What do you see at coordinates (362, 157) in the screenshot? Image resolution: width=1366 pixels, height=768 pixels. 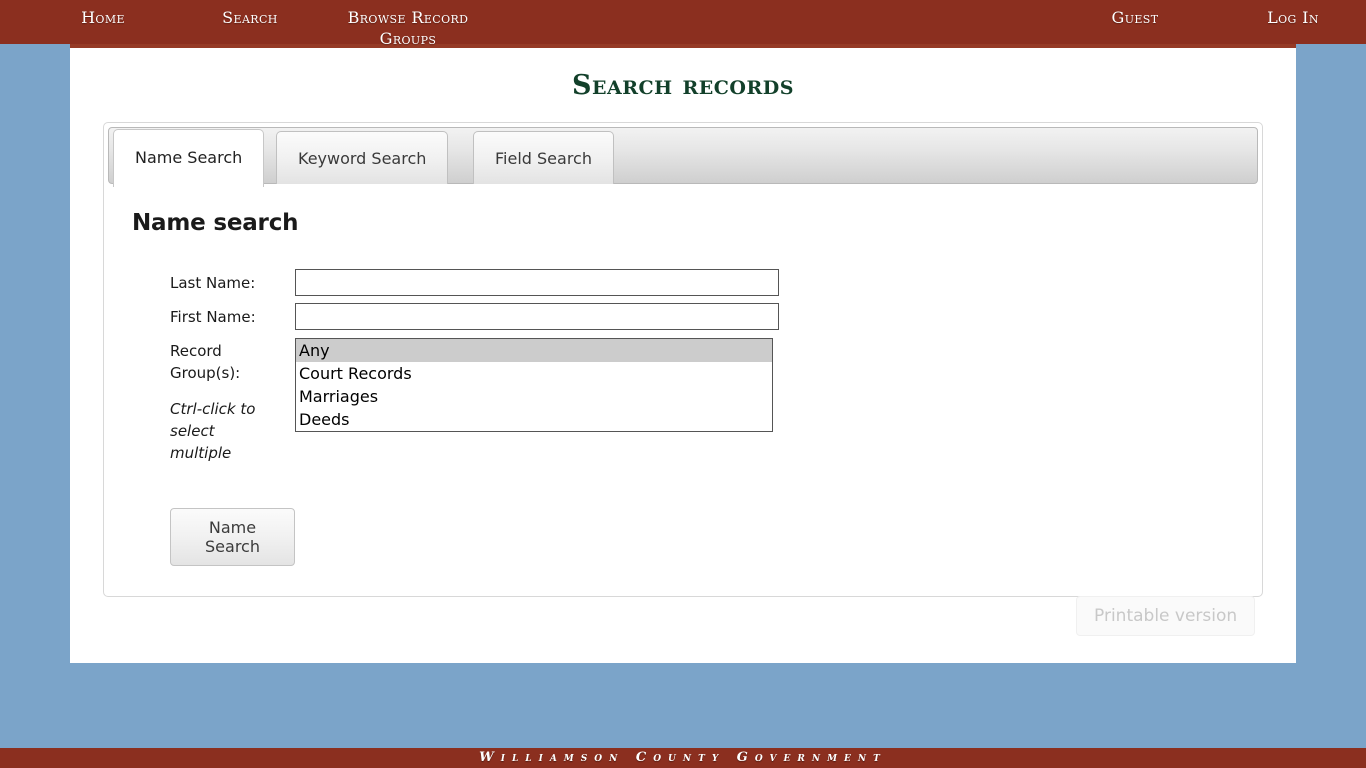 I see `tab-keyword-search: Keyword Search` at bounding box center [362, 157].